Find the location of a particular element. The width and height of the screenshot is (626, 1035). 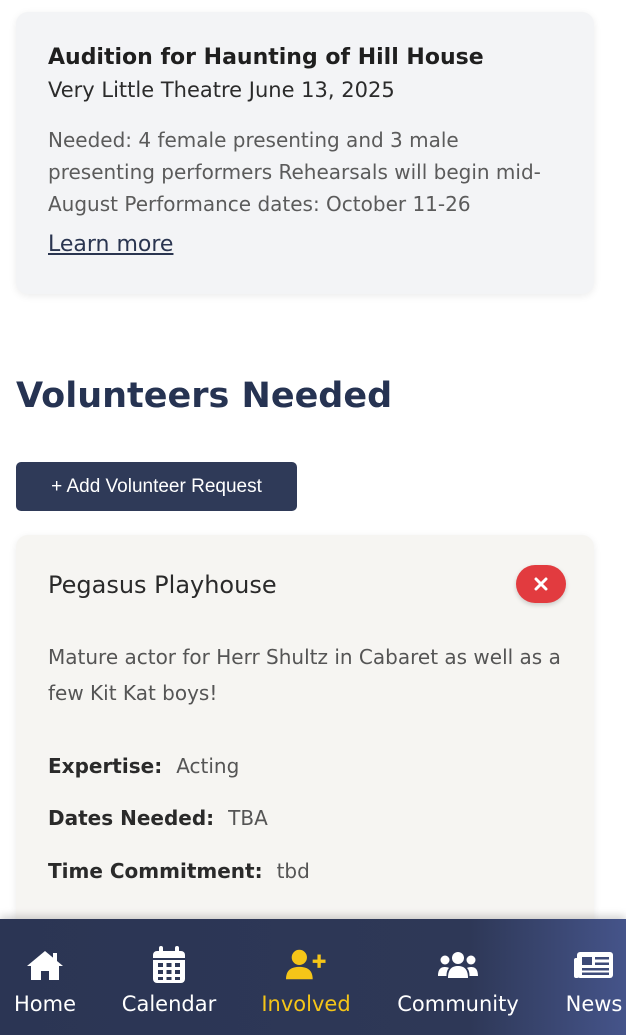

newspaper-icon is located at coordinates (594, 965).